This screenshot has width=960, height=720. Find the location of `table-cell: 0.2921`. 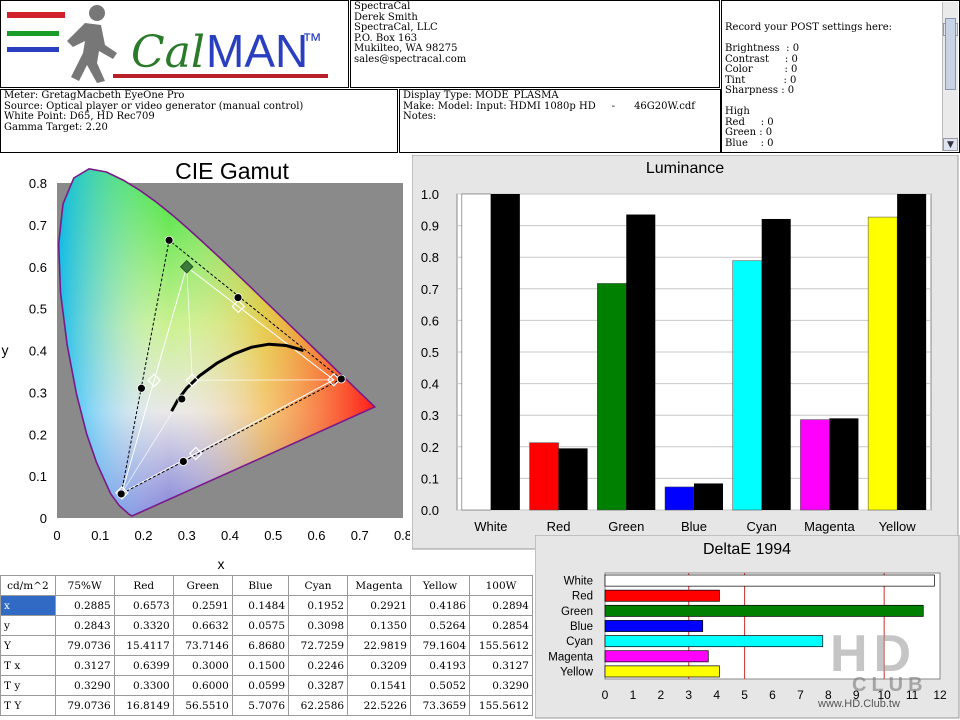

table-cell: 0.2921 is located at coordinates (379, 605).